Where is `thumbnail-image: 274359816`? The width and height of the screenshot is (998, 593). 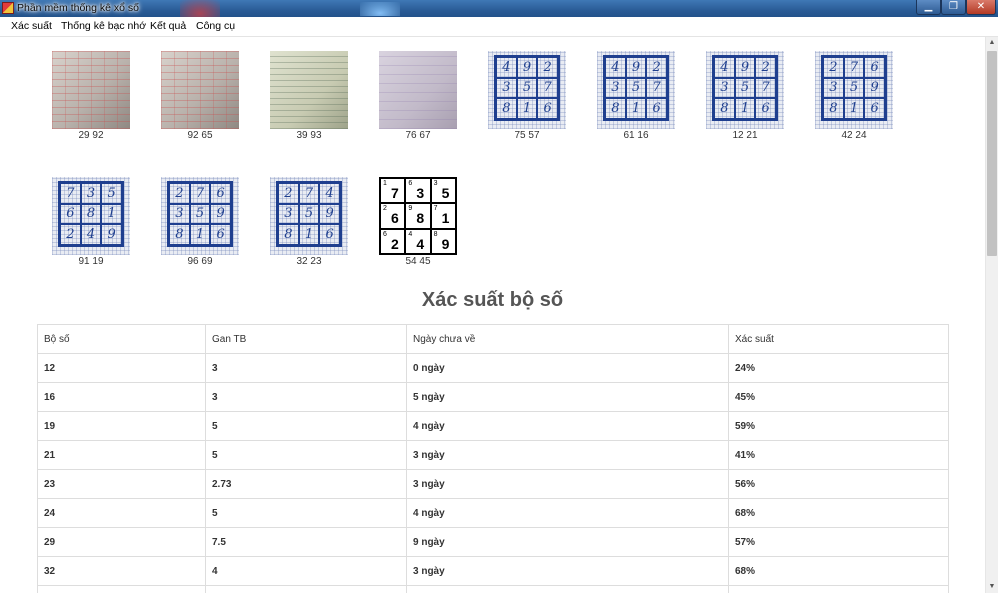 thumbnail-image: 274359816 is located at coordinates (309, 216).